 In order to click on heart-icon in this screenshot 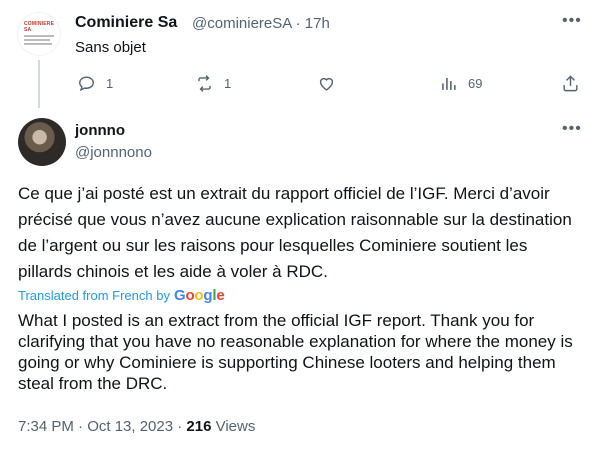, I will do `click(326, 84)`.